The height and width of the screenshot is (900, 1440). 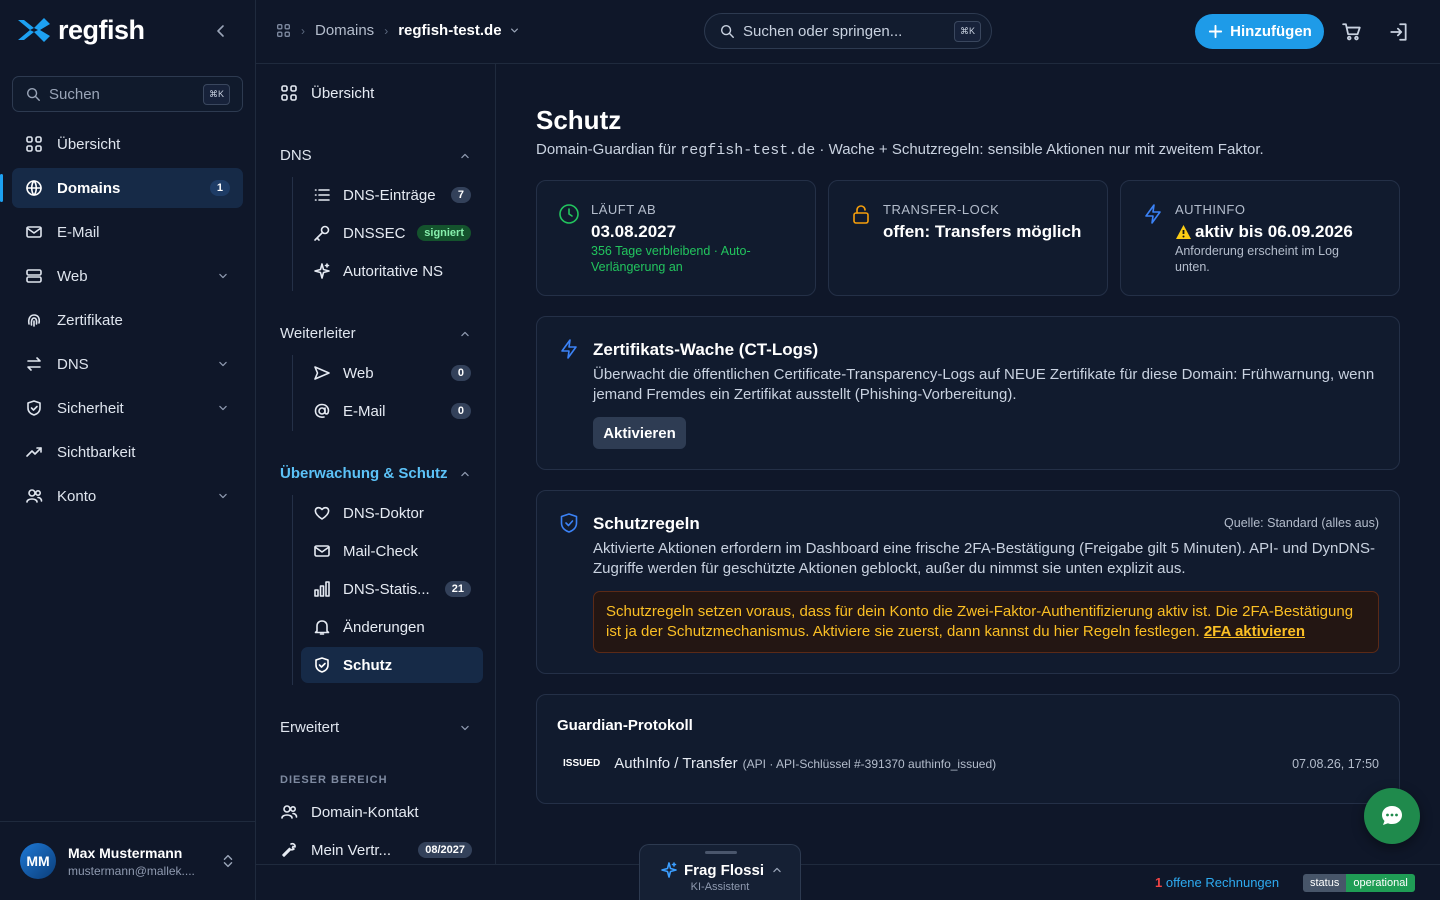 What do you see at coordinates (376, 155) in the screenshot?
I see `subnav-group-dns: DNS` at bounding box center [376, 155].